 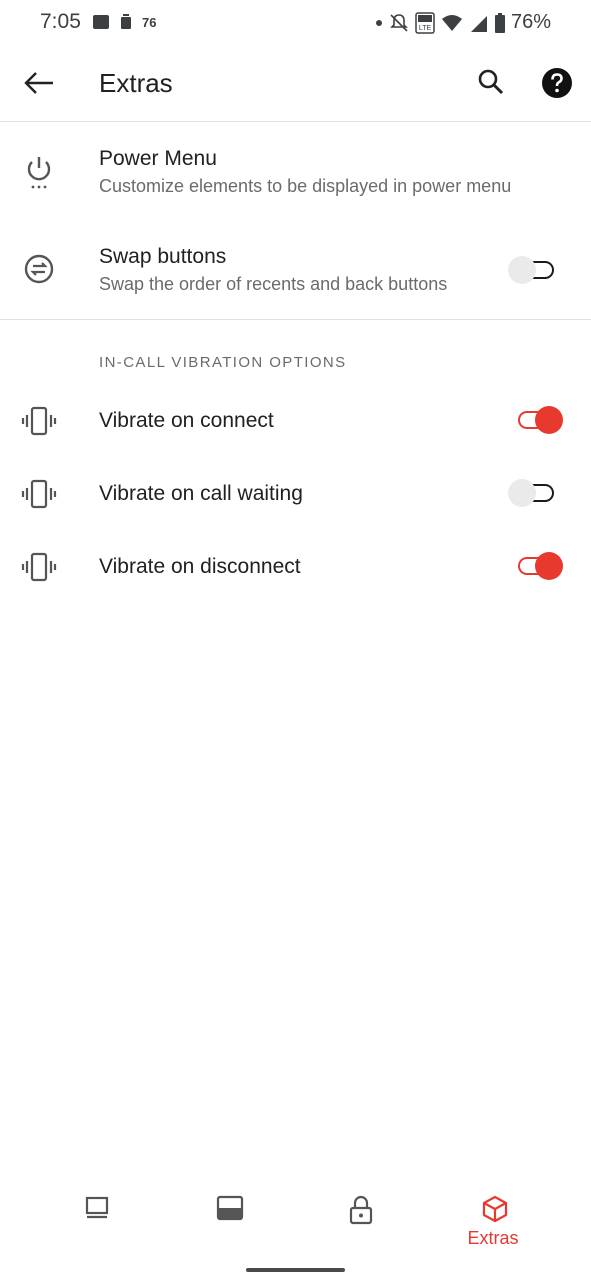 What do you see at coordinates (39, 269) in the screenshot?
I see `swap-icon` at bounding box center [39, 269].